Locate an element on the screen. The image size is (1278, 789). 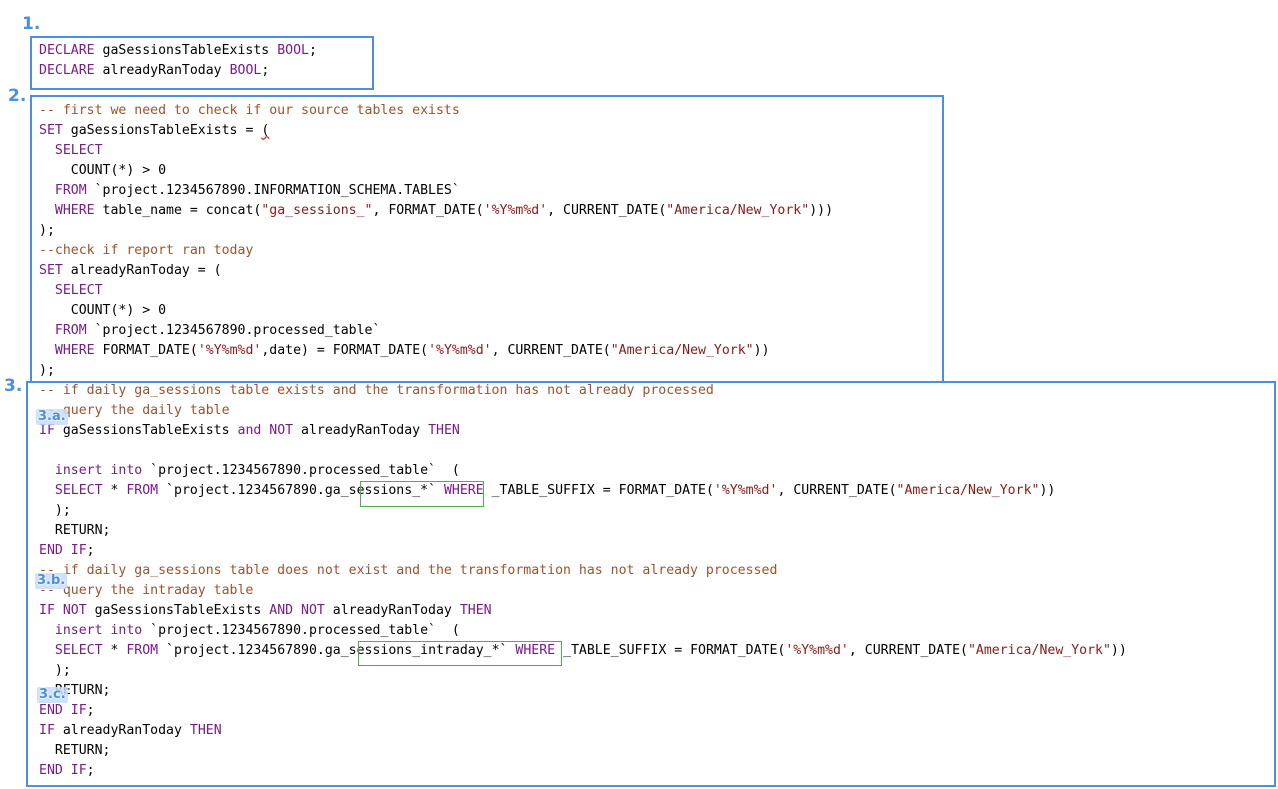
section-3-label: 3. is located at coordinates (13, 386).